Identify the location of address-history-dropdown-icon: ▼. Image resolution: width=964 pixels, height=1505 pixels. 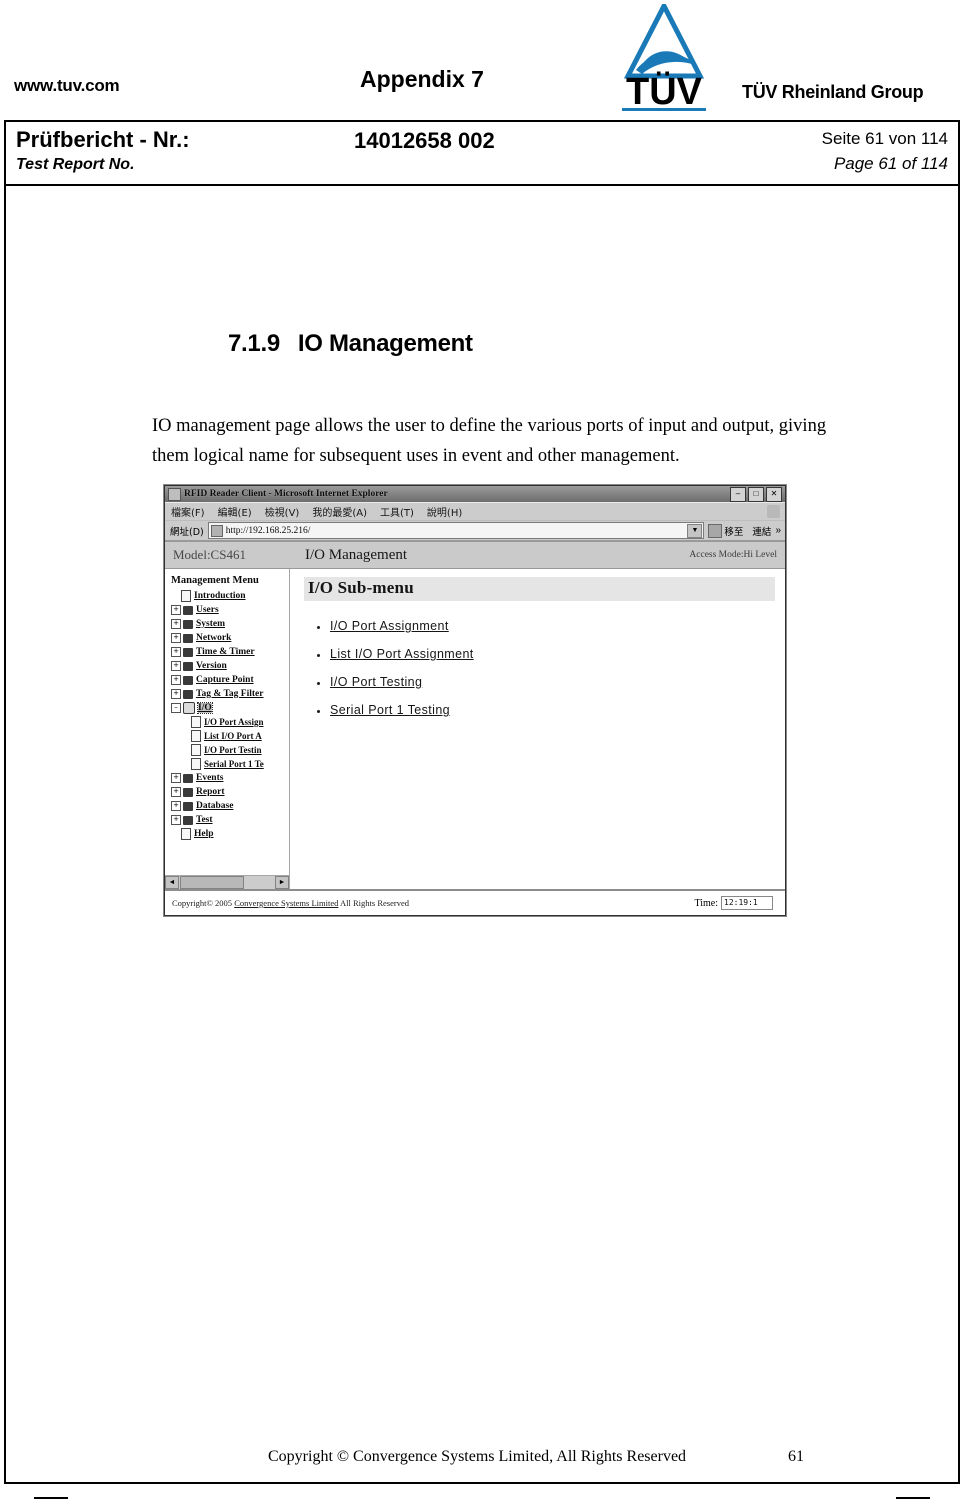
(695, 531).